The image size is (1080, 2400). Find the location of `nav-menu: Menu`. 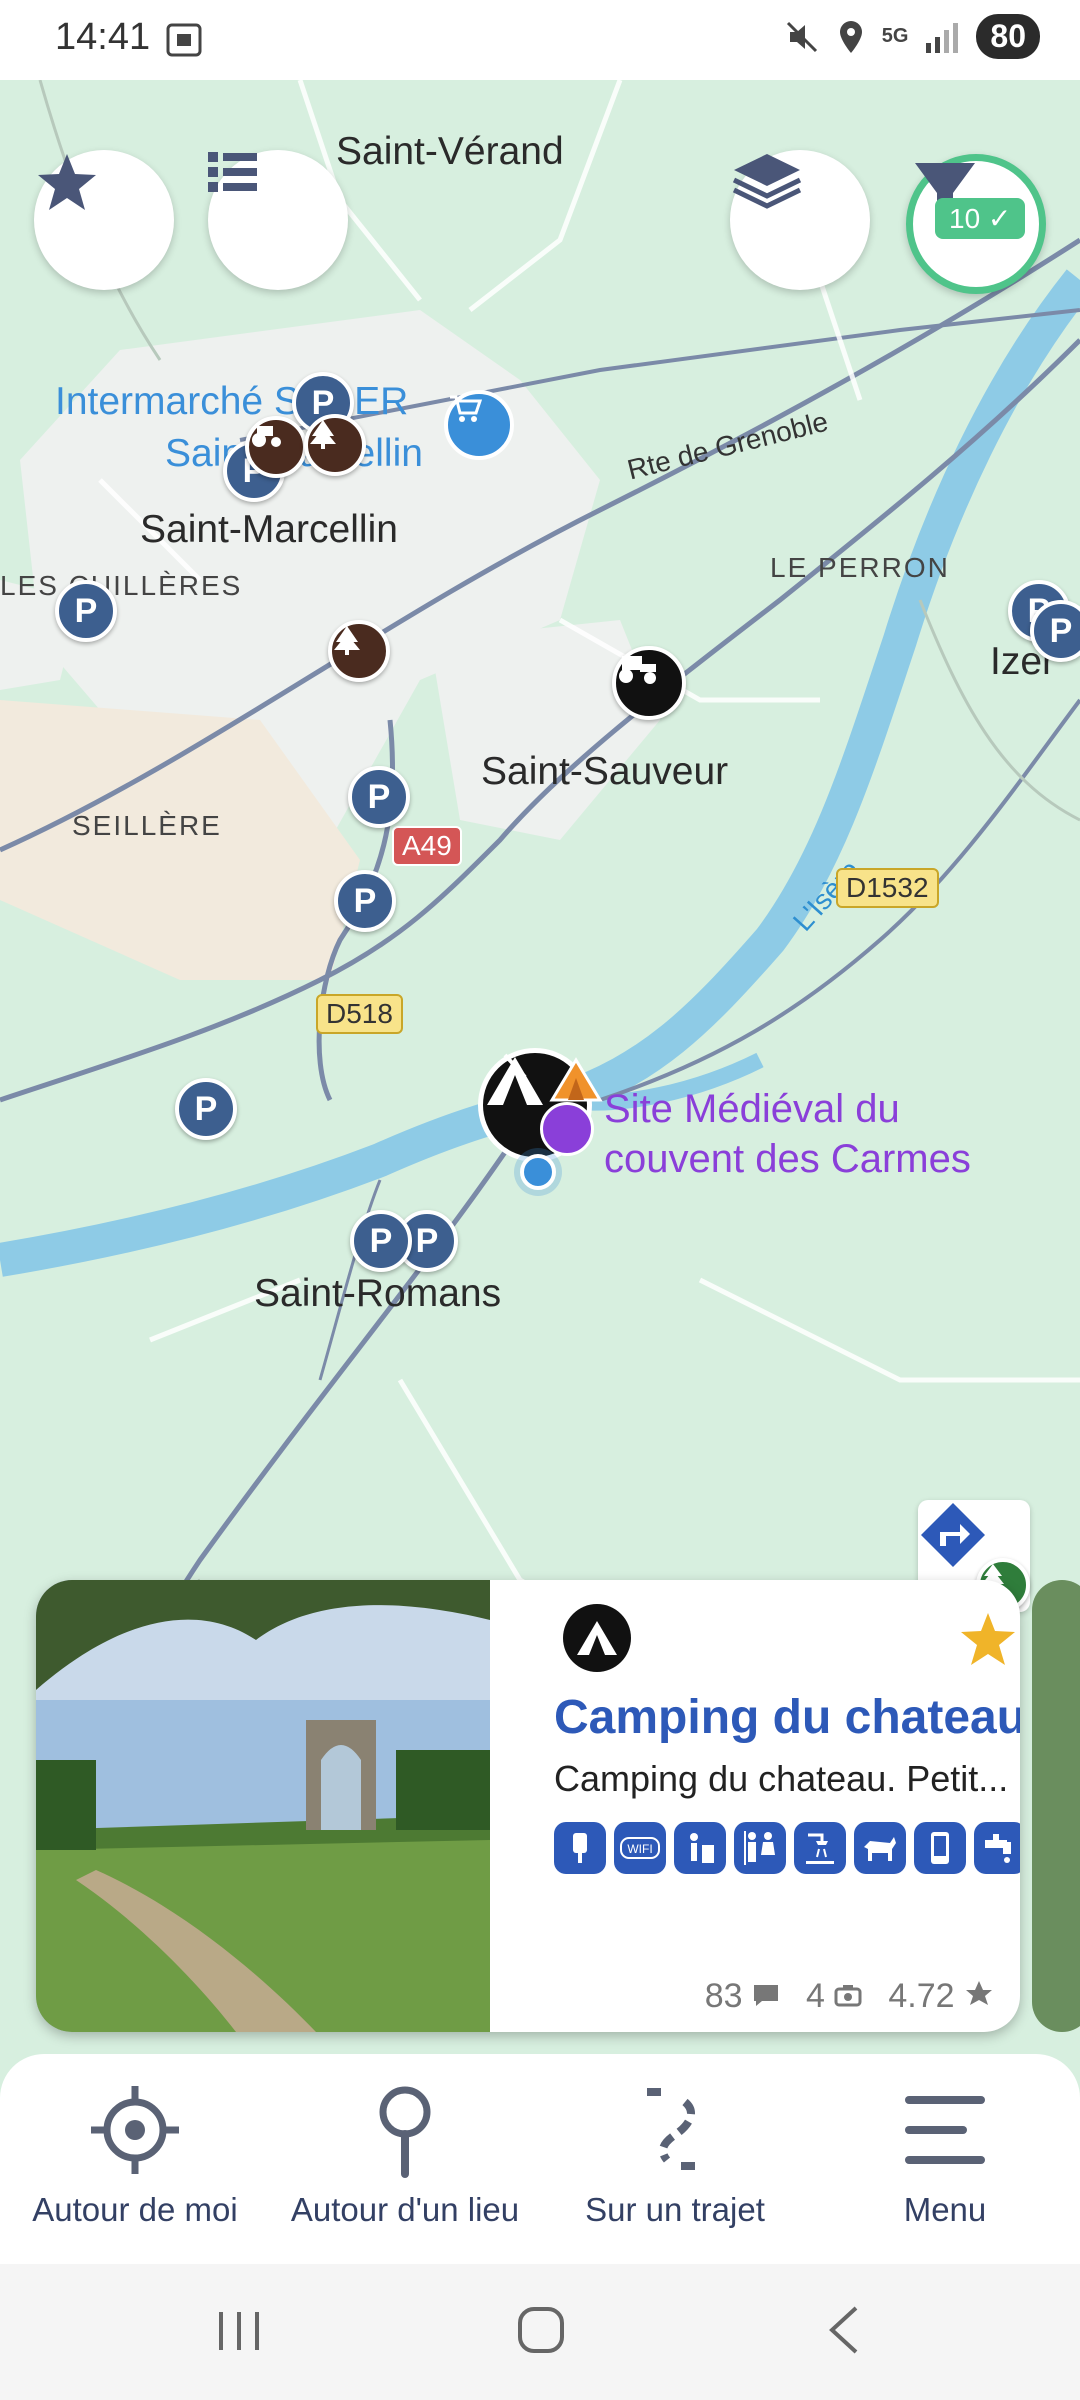

nav-menu: Menu is located at coordinates (945, 2155).